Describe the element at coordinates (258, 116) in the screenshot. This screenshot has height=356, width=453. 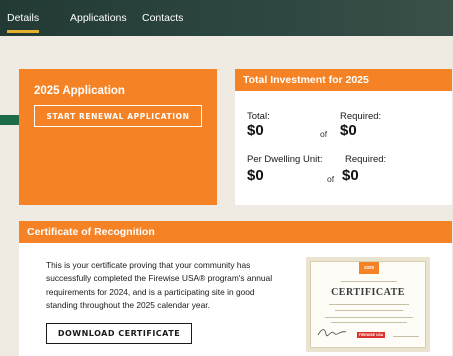
I see `total-label: Total:` at that location.